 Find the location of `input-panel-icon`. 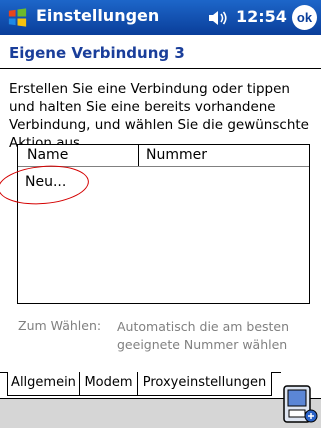

input-panel-icon is located at coordinates (300, 403).